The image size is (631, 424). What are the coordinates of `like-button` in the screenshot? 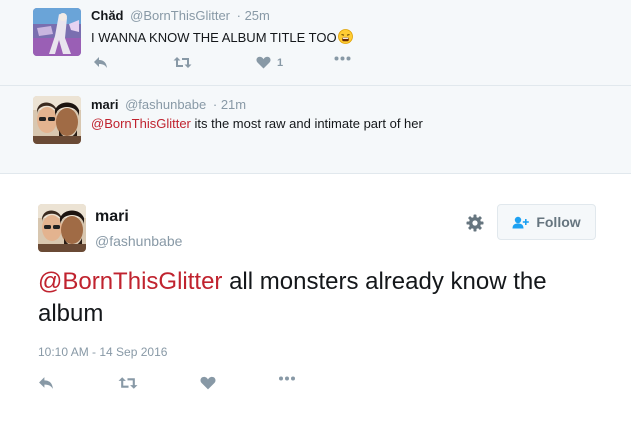 It's located at (208, 383).